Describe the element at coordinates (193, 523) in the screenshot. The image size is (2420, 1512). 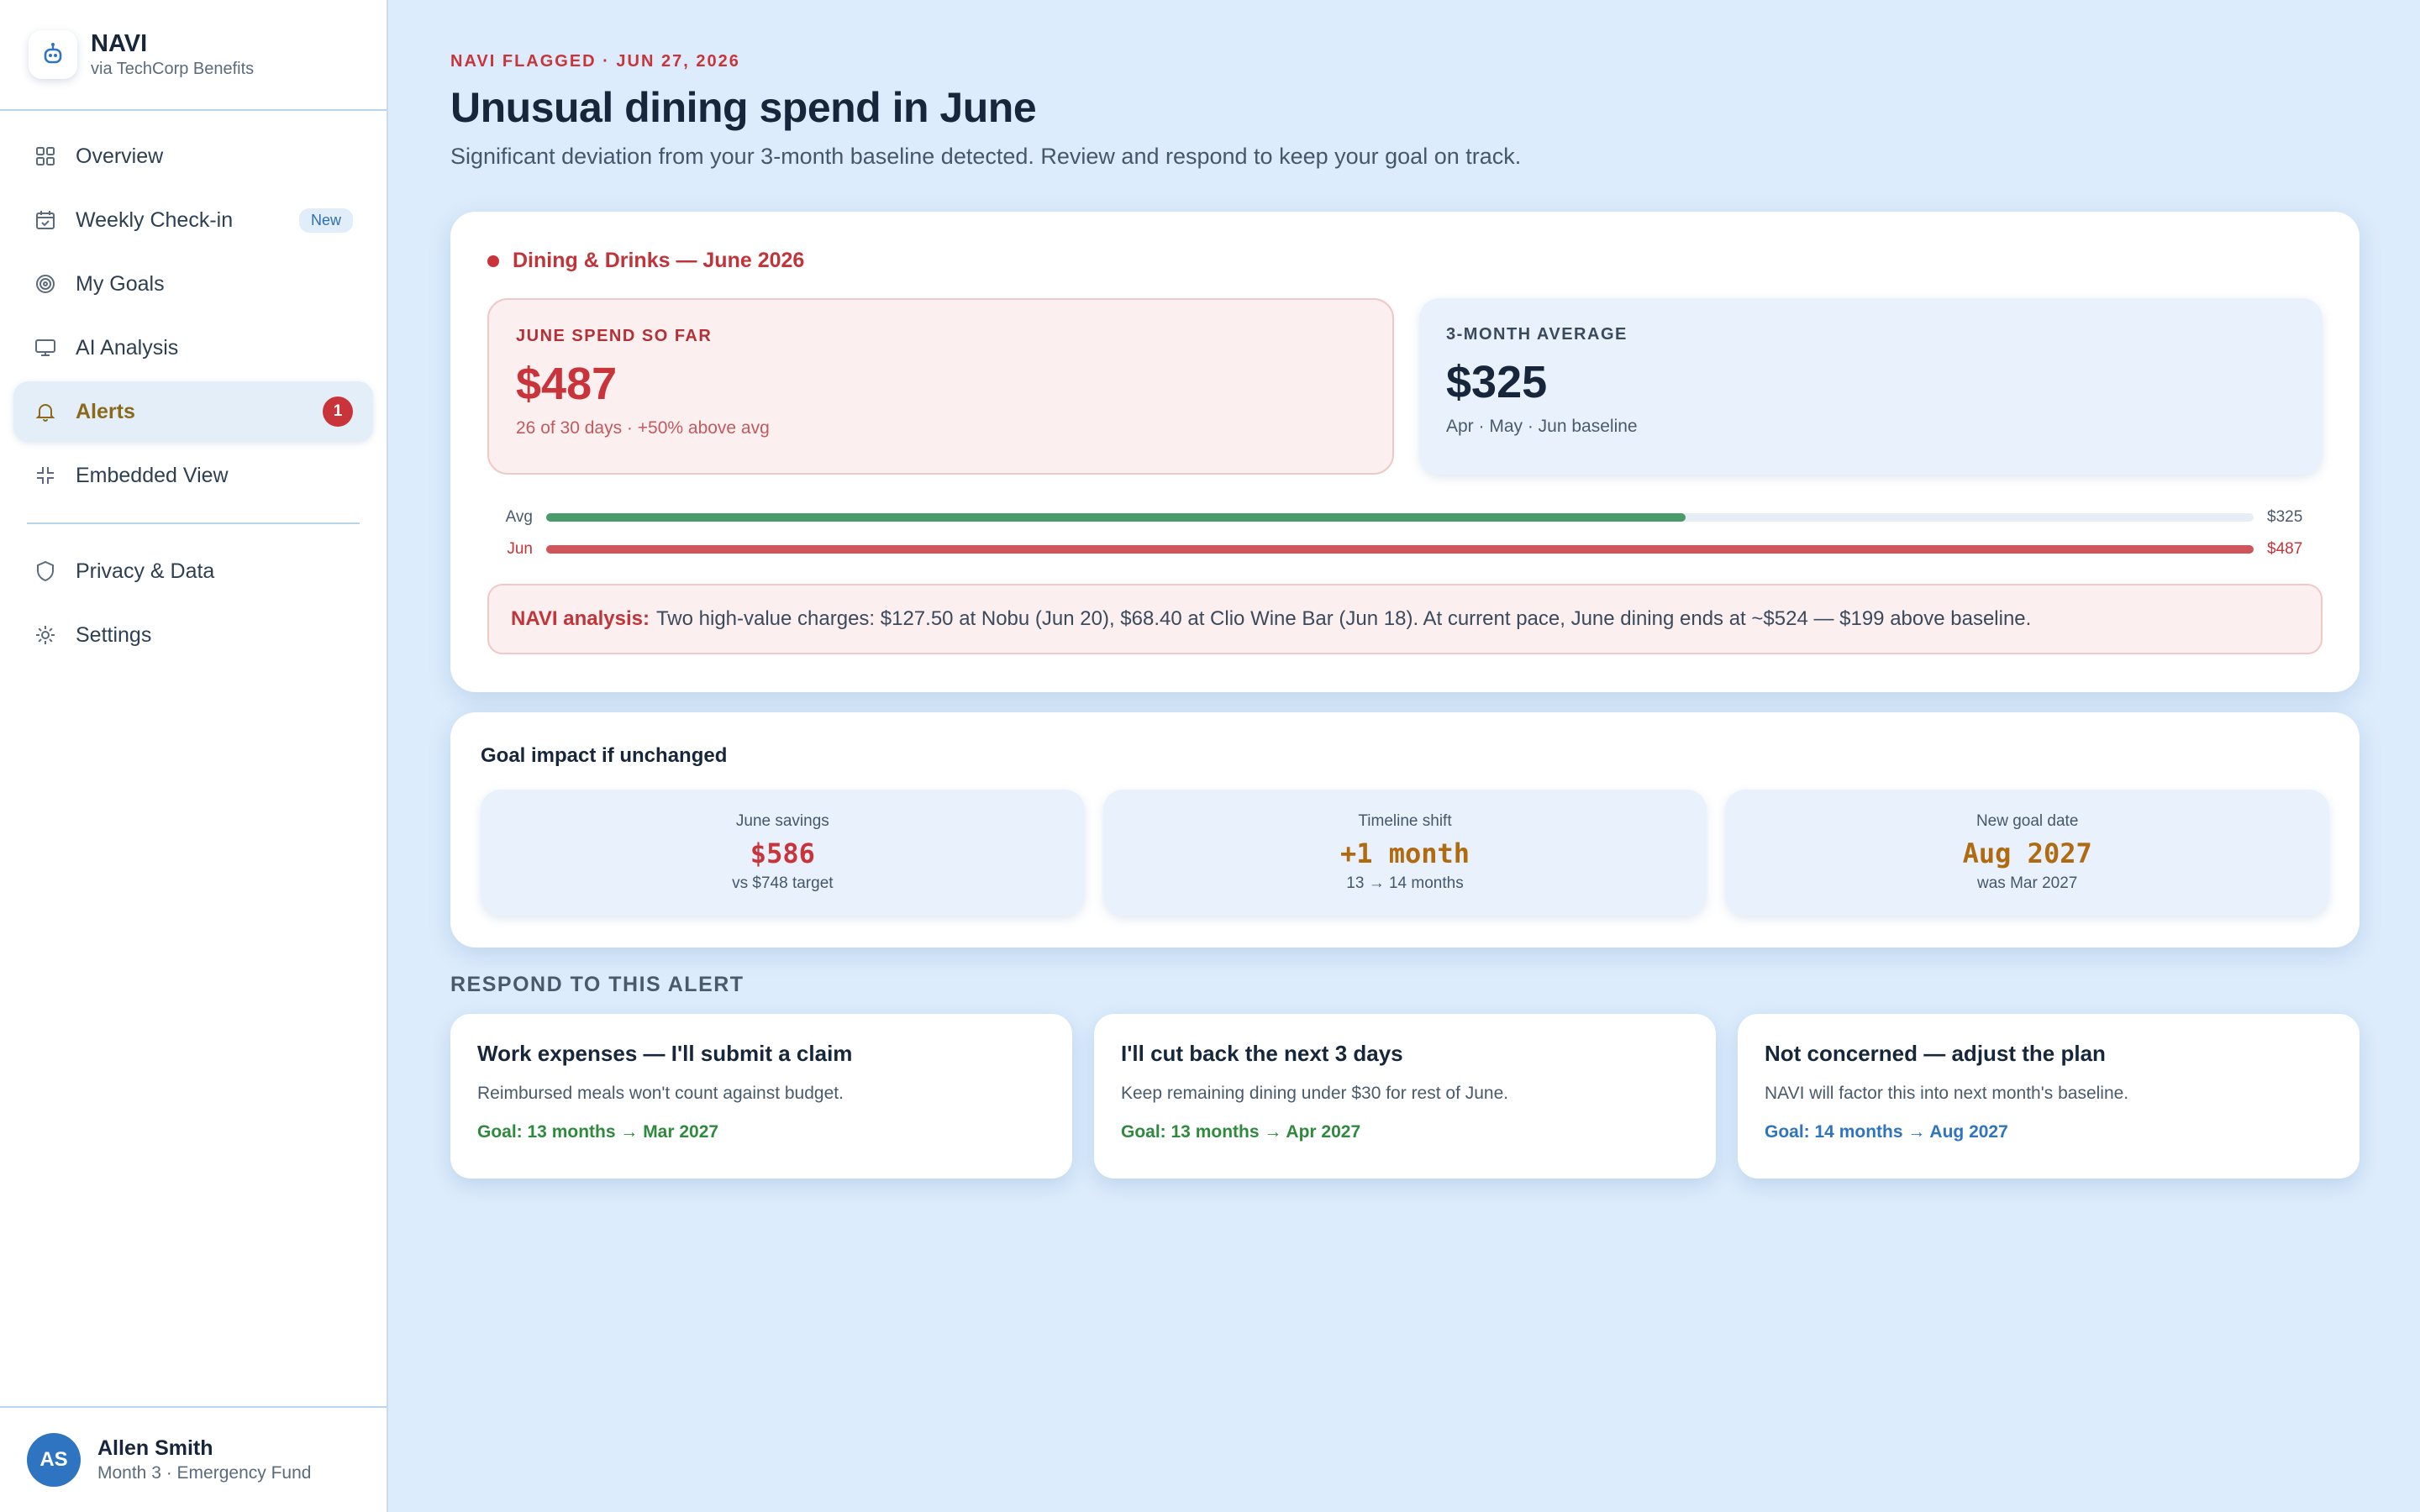
I see `nav-divider` at that location.